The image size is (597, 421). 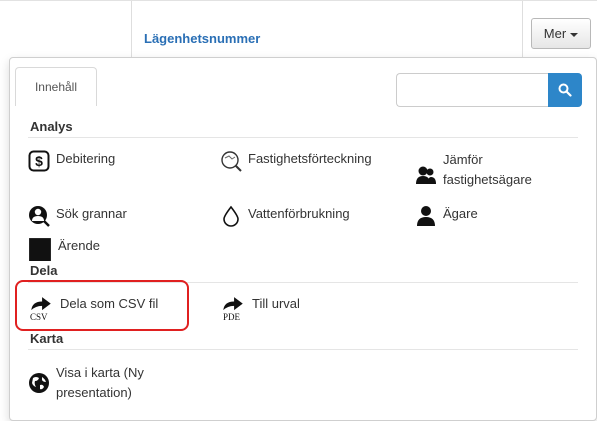 I want to click on dollar-icon: $, so click(x=39, y=161).